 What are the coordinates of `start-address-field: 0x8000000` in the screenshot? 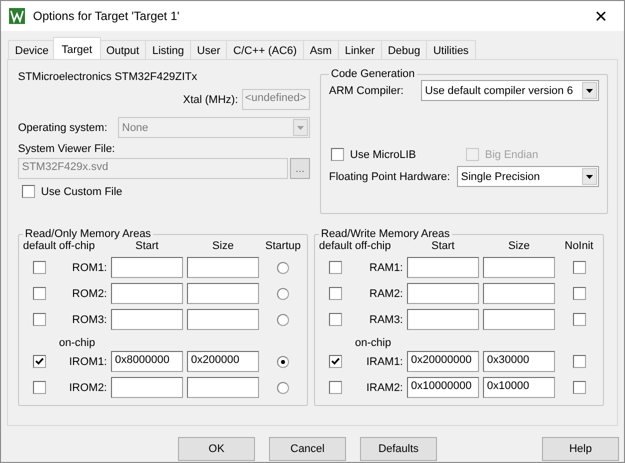 It's located at (147, 361).